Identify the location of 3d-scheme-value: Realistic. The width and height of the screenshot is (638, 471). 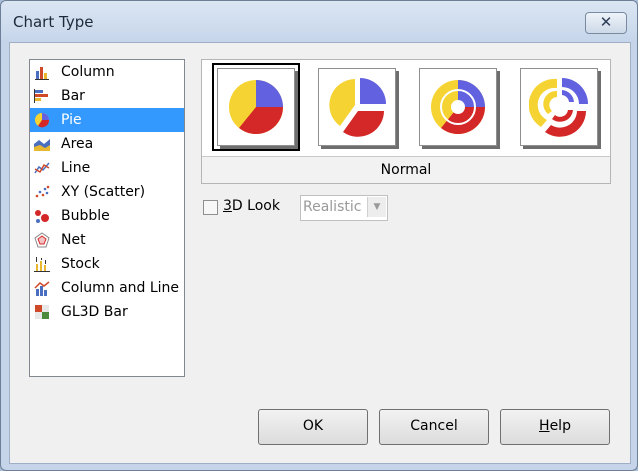
(332, 207).